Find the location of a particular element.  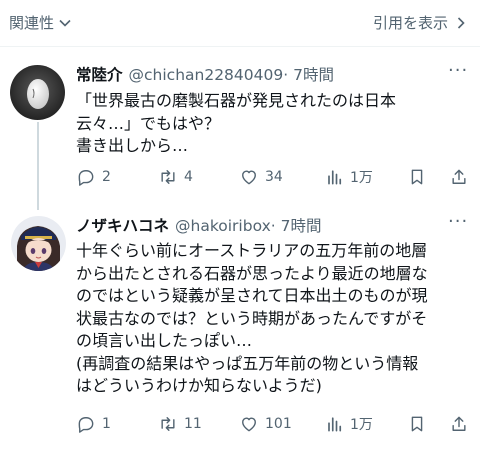

reply-sort-bar: 関連性 引用を表示 is located at coordinates (240, 23).